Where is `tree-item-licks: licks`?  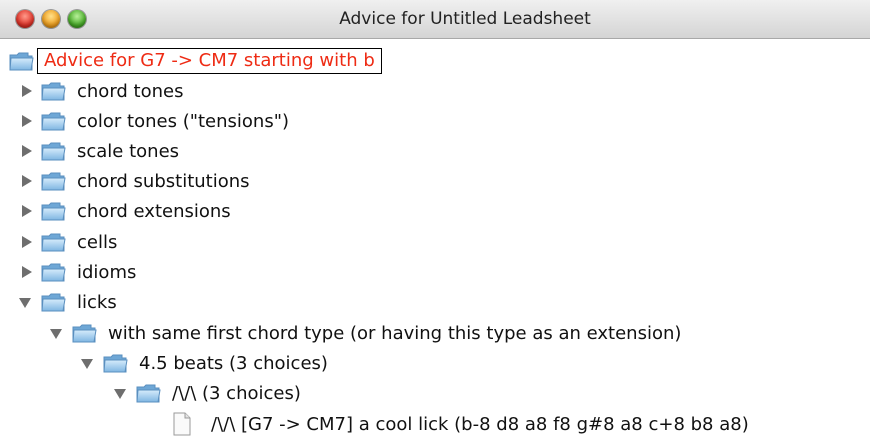
tree-item-licks: licks is located at coordinates (67, 302).